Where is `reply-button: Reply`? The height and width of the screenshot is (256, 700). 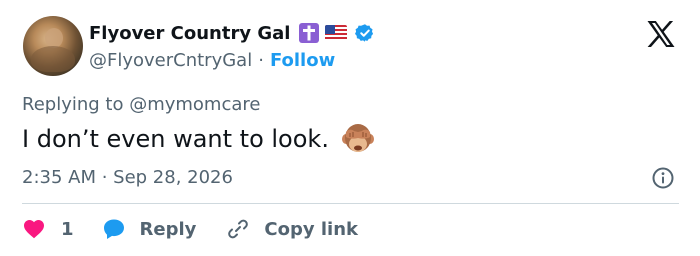
reply-button: Reply is located at coordinates (149, 229).